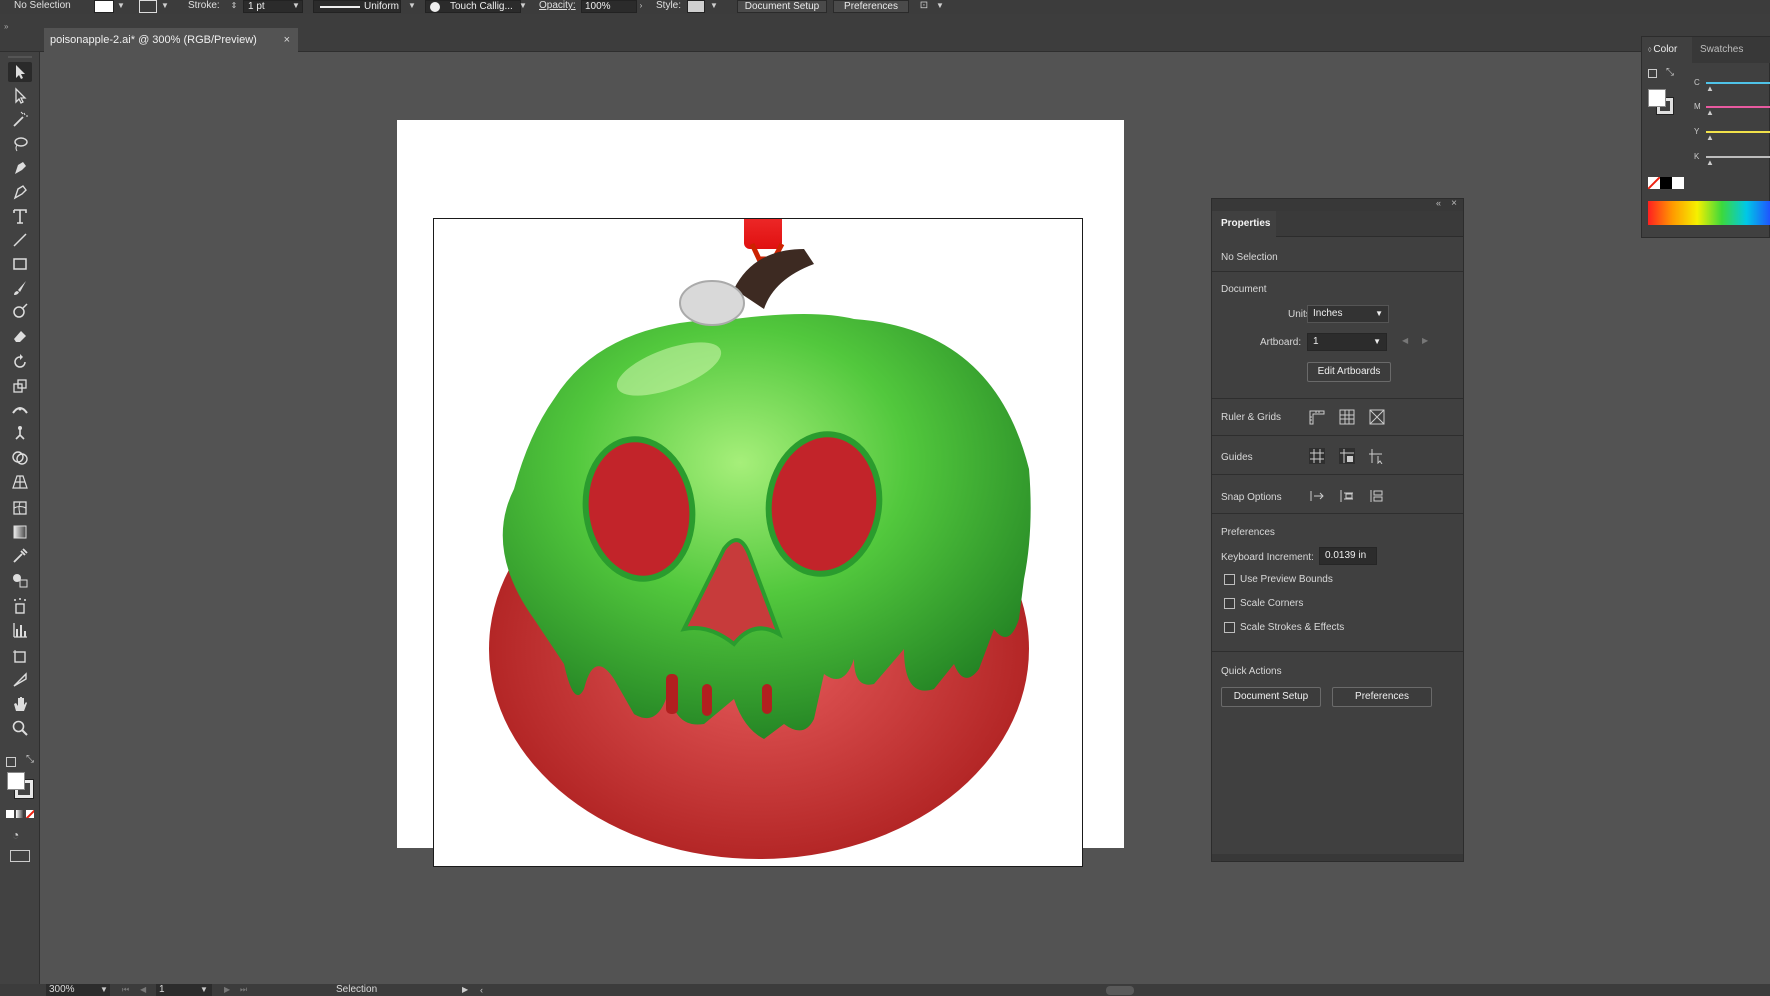 Image resolution: width=1770 pixels, height=996 pixels. I want to click on document-setup-button: Document Setup, so click(782, 6).